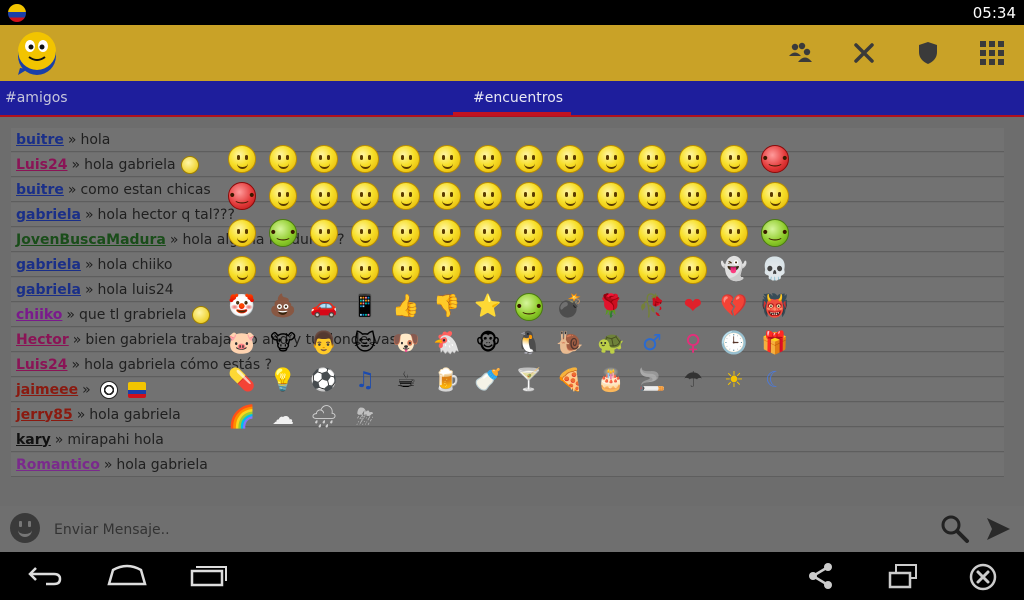  I want to click on emoji-beer-icon: 🍺, so click(447, 381).